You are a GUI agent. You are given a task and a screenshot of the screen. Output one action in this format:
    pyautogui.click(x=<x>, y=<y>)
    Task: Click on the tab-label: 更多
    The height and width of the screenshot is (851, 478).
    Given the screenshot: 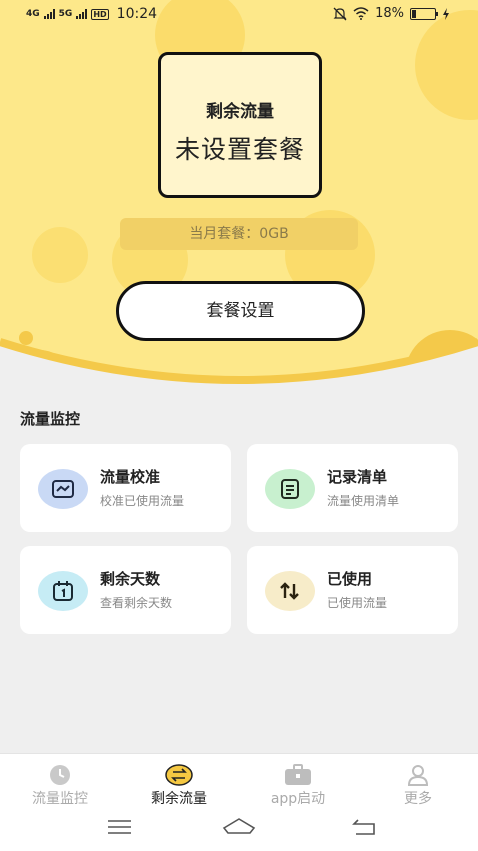 What is the action you would take?
    pyautogui.click(x=418, y=799)
    